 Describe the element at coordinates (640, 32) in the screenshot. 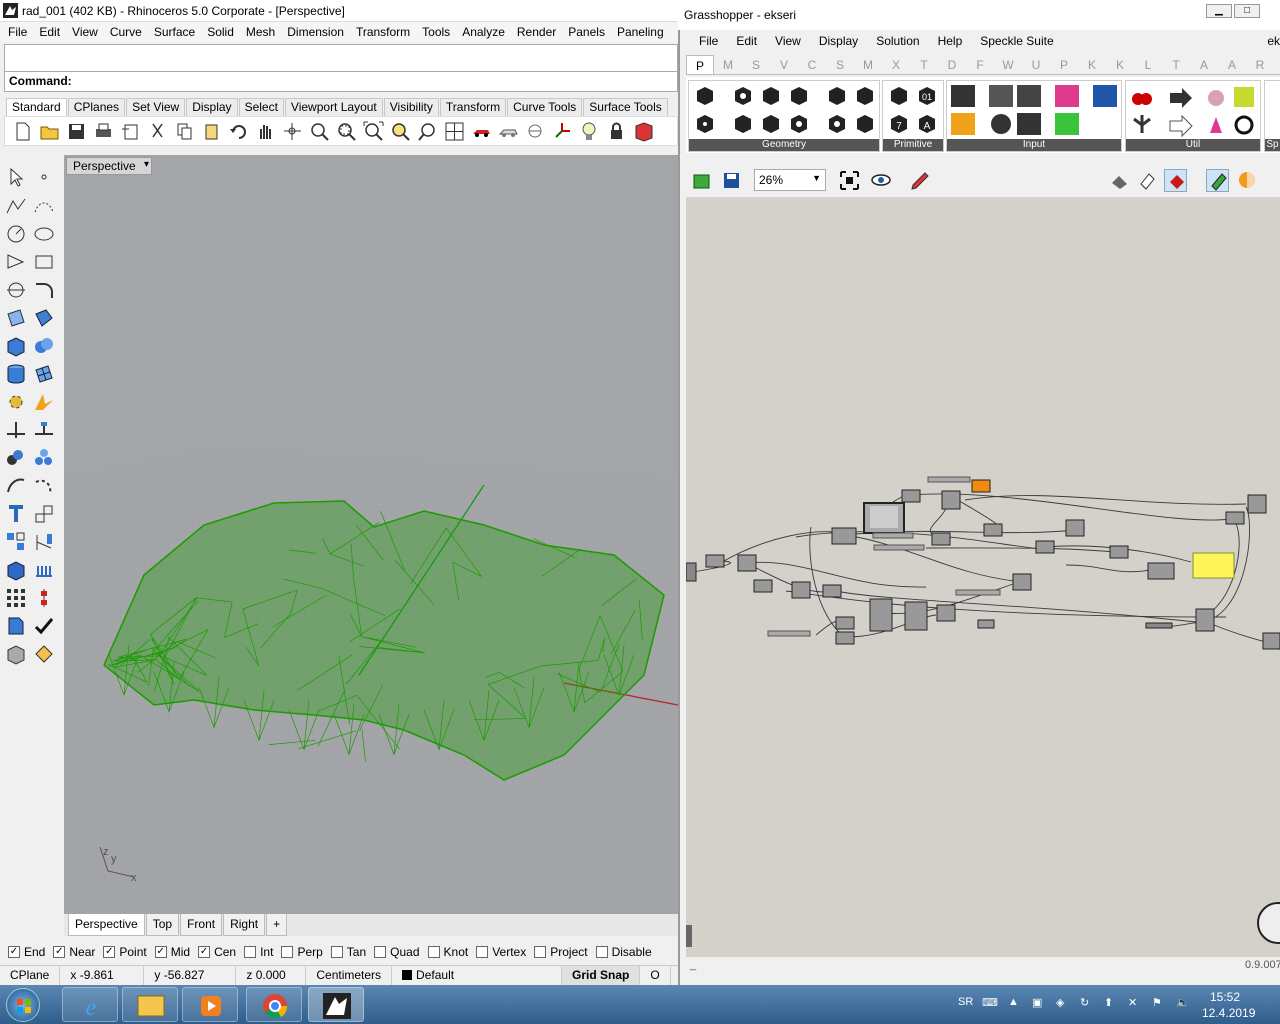

I see `menu-paneling: Paneling` at that location.